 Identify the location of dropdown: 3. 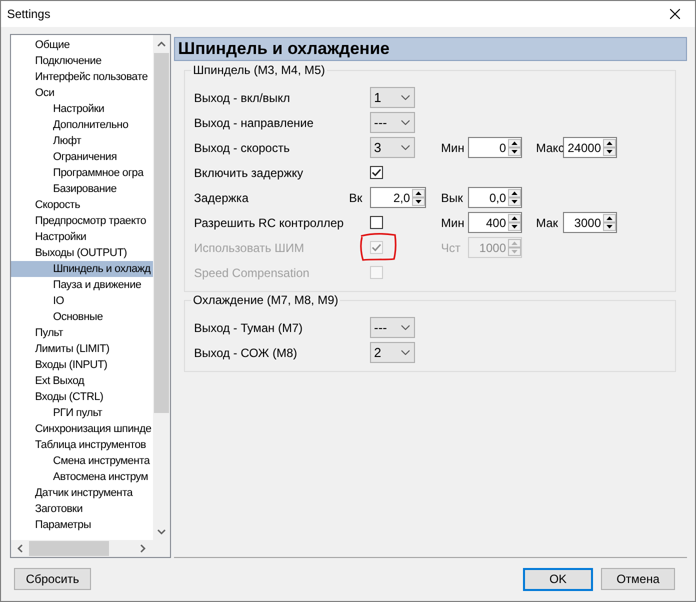
(392, 147).